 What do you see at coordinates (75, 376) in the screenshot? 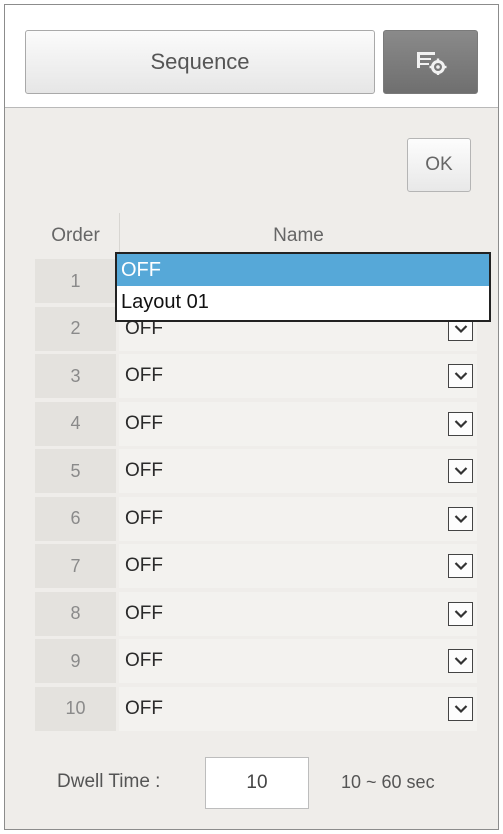
I see `order-cell: 3` at bounding box center [75, 376].